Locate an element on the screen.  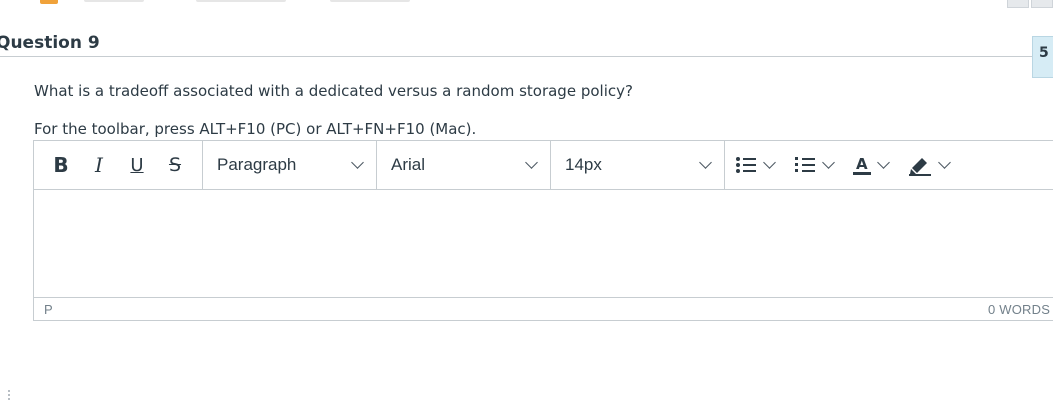
font-size-select: 14px is located at coordinates (638, 165).